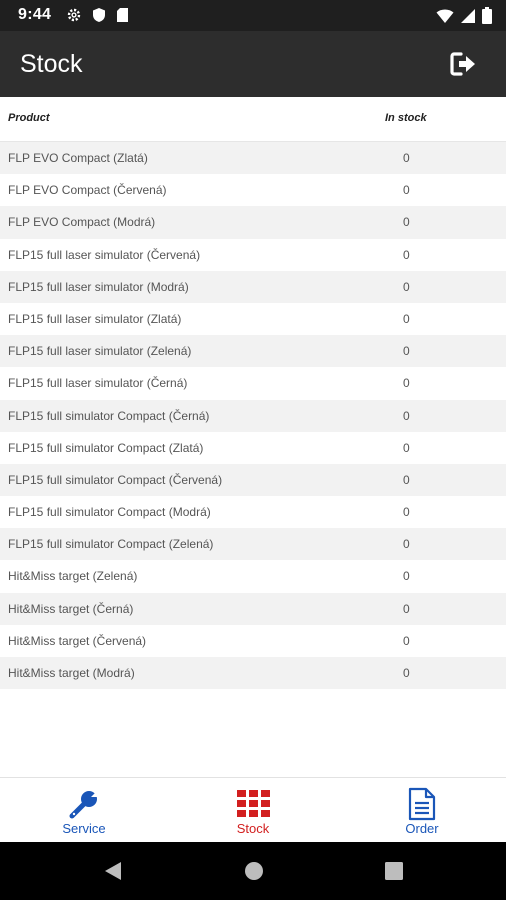 Image resolution: width=506 pixels, height=900 pixels. What do you see at coordinates (84, 828) in the screenshot?
I see `nav-label-service: Service` at bounding box center [84, 828].